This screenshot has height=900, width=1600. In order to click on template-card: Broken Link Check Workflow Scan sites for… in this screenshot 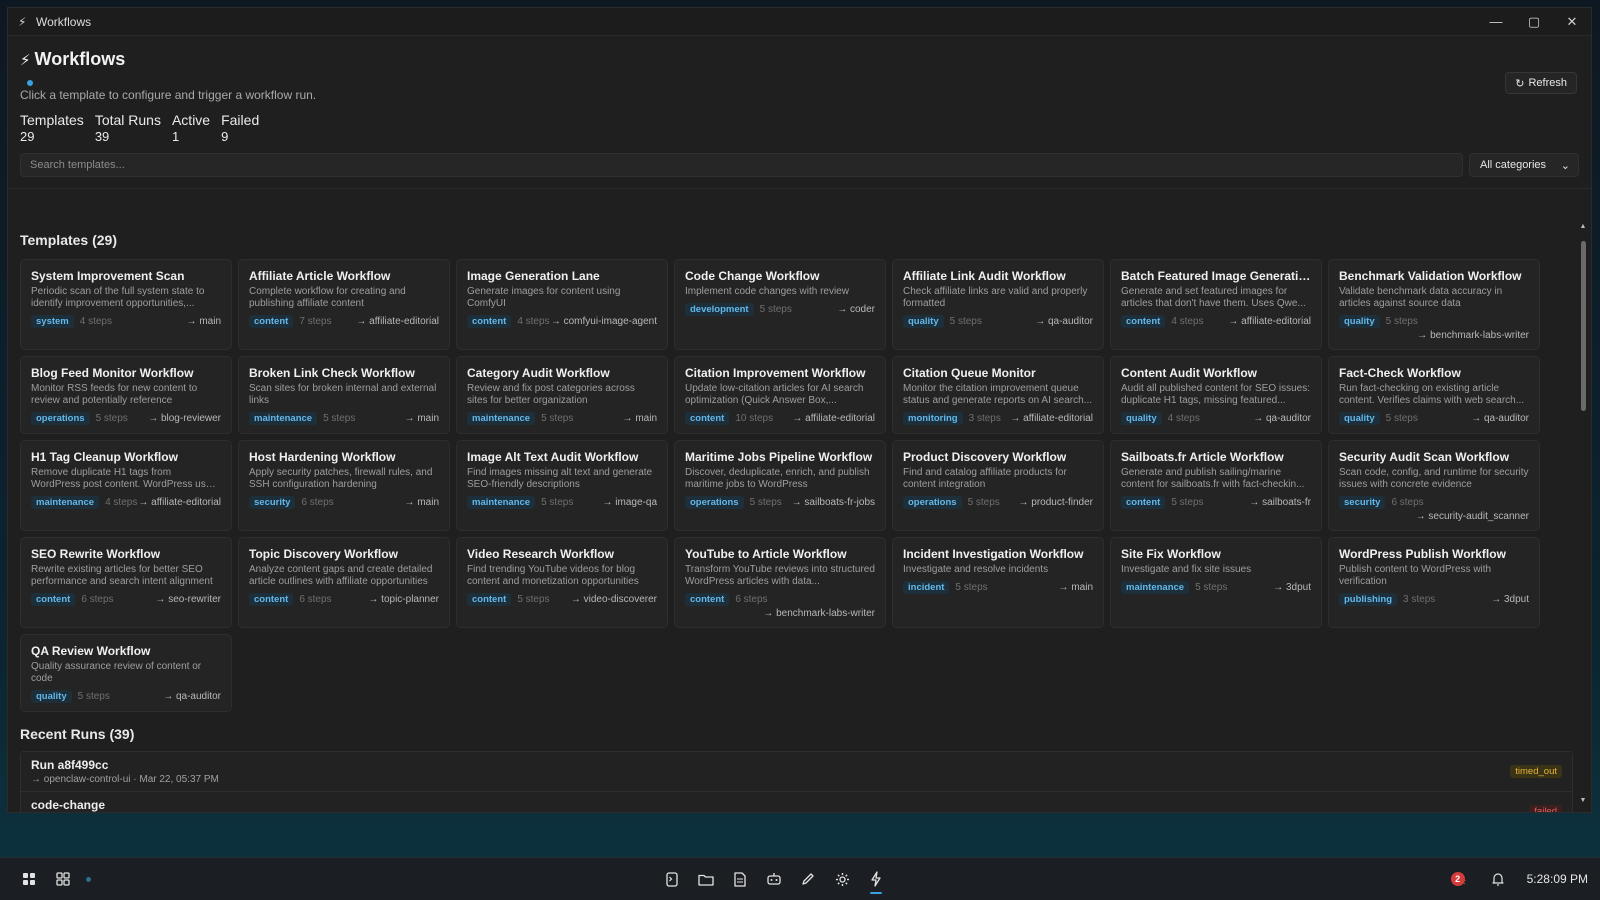, I will do `click(344, 395)`.